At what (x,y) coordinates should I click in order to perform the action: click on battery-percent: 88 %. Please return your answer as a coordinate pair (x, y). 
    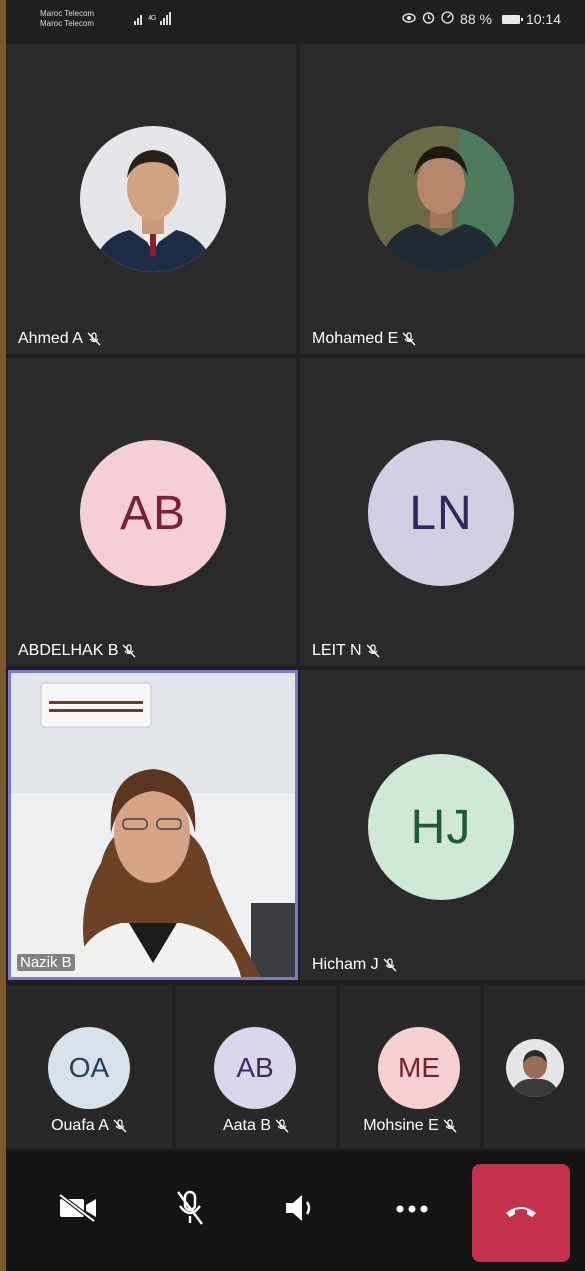
    Looking at the image, I should click on (476, 19).